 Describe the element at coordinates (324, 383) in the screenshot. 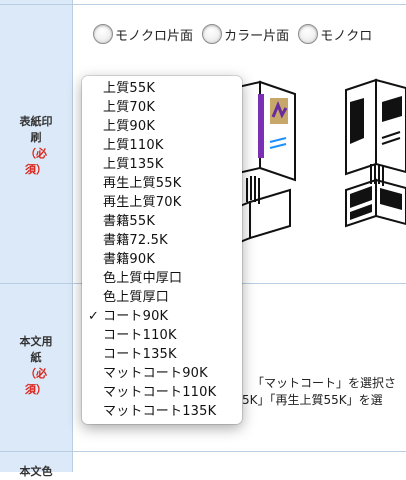

I see `description-line-1: 「マットコート」を選択さ` at that location.